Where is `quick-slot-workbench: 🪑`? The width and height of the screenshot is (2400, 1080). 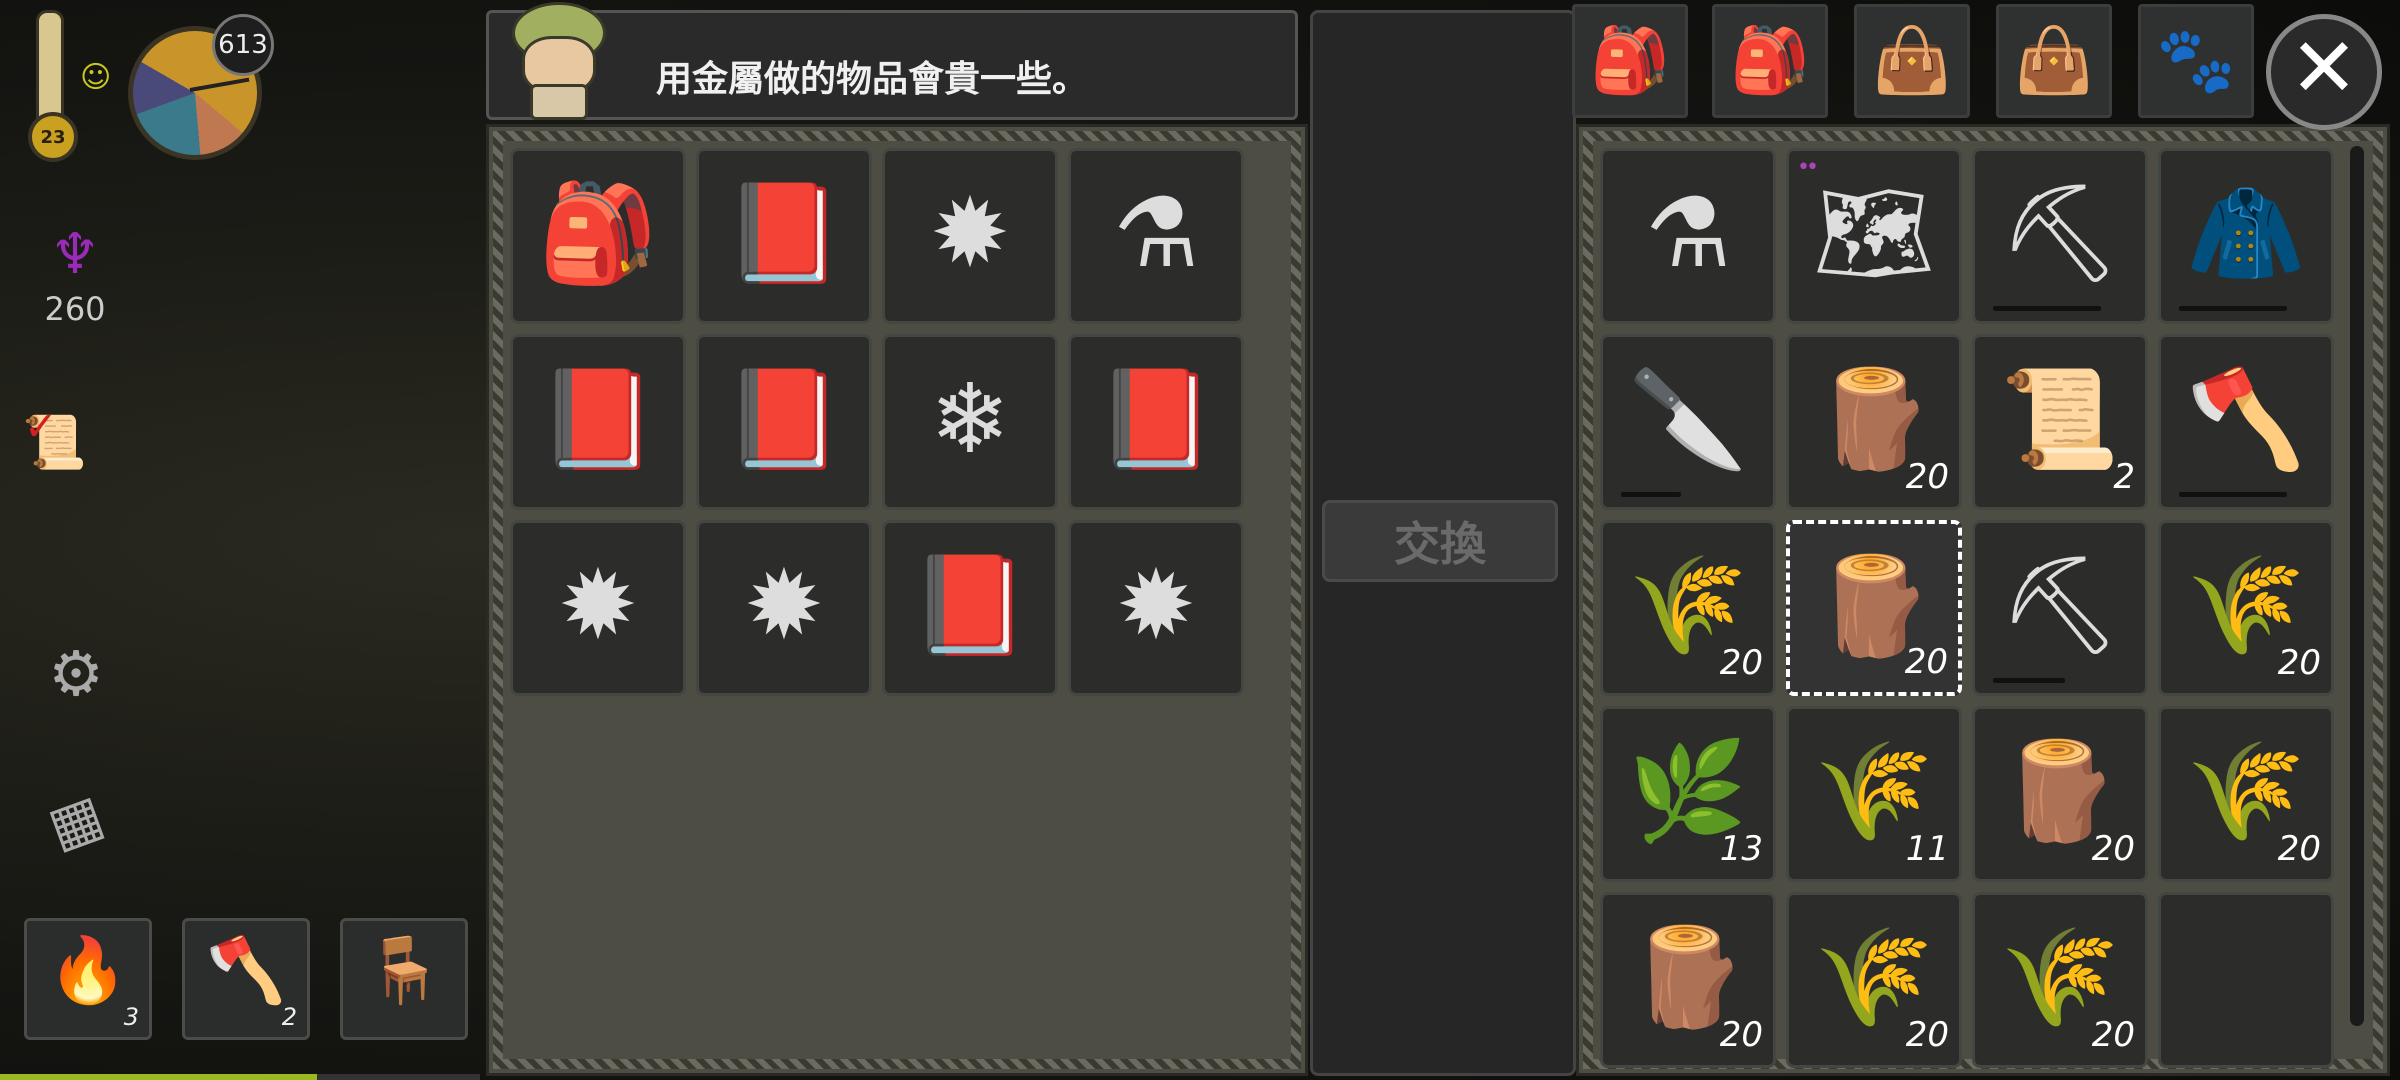
quick-slot-workbench: 🪑 is located at coordinates (404, 979).